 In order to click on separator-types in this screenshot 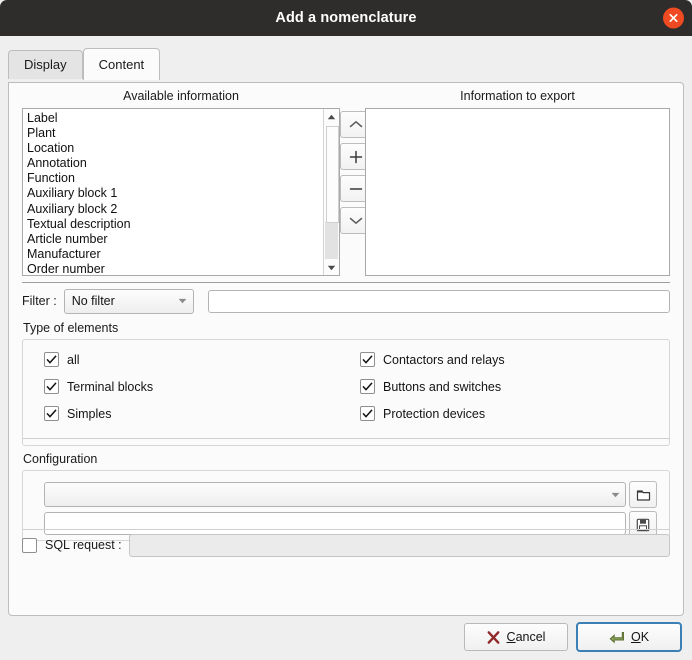, I will do `click(346, 438)`.